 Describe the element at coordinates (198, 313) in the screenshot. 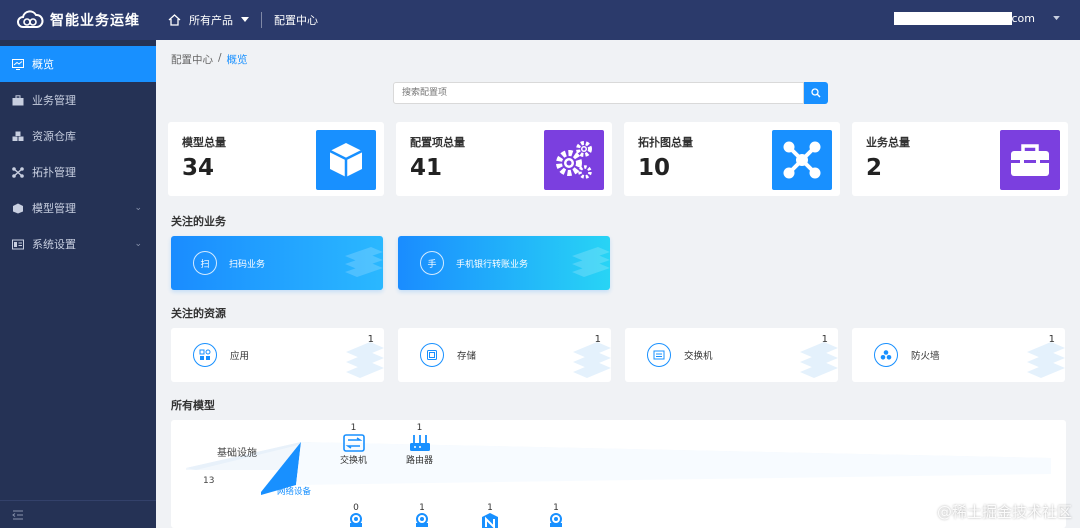

I see `section-title-resources: 关注的资源` at that location.